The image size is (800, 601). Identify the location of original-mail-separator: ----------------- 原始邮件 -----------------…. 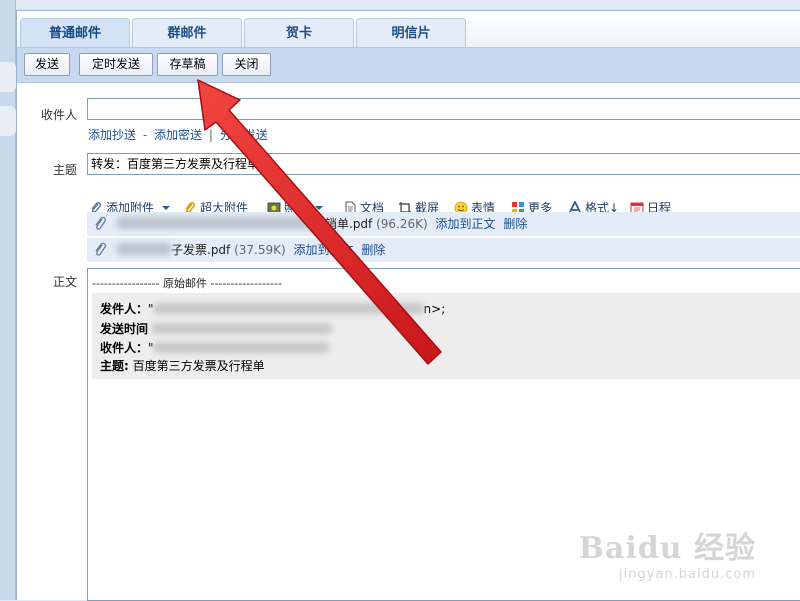
(187, 283).